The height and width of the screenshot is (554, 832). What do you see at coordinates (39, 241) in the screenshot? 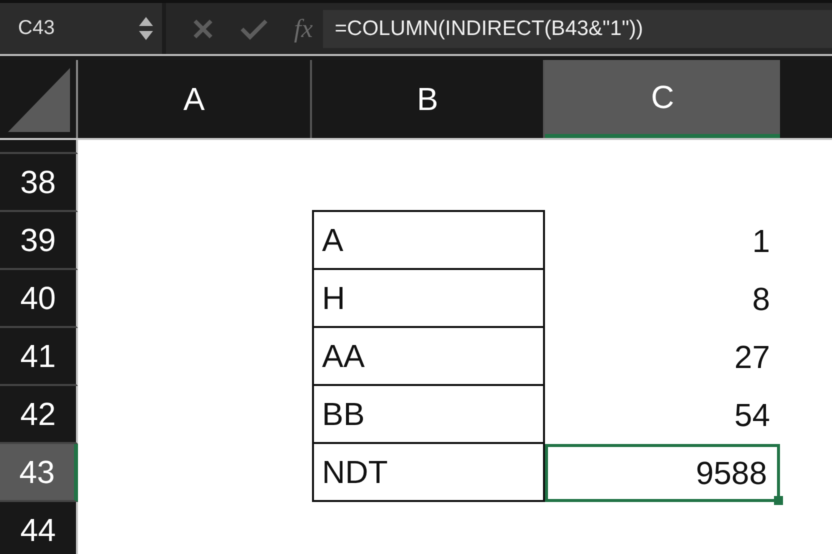
I see `row-header: 39` at bounding box center [39, 241].